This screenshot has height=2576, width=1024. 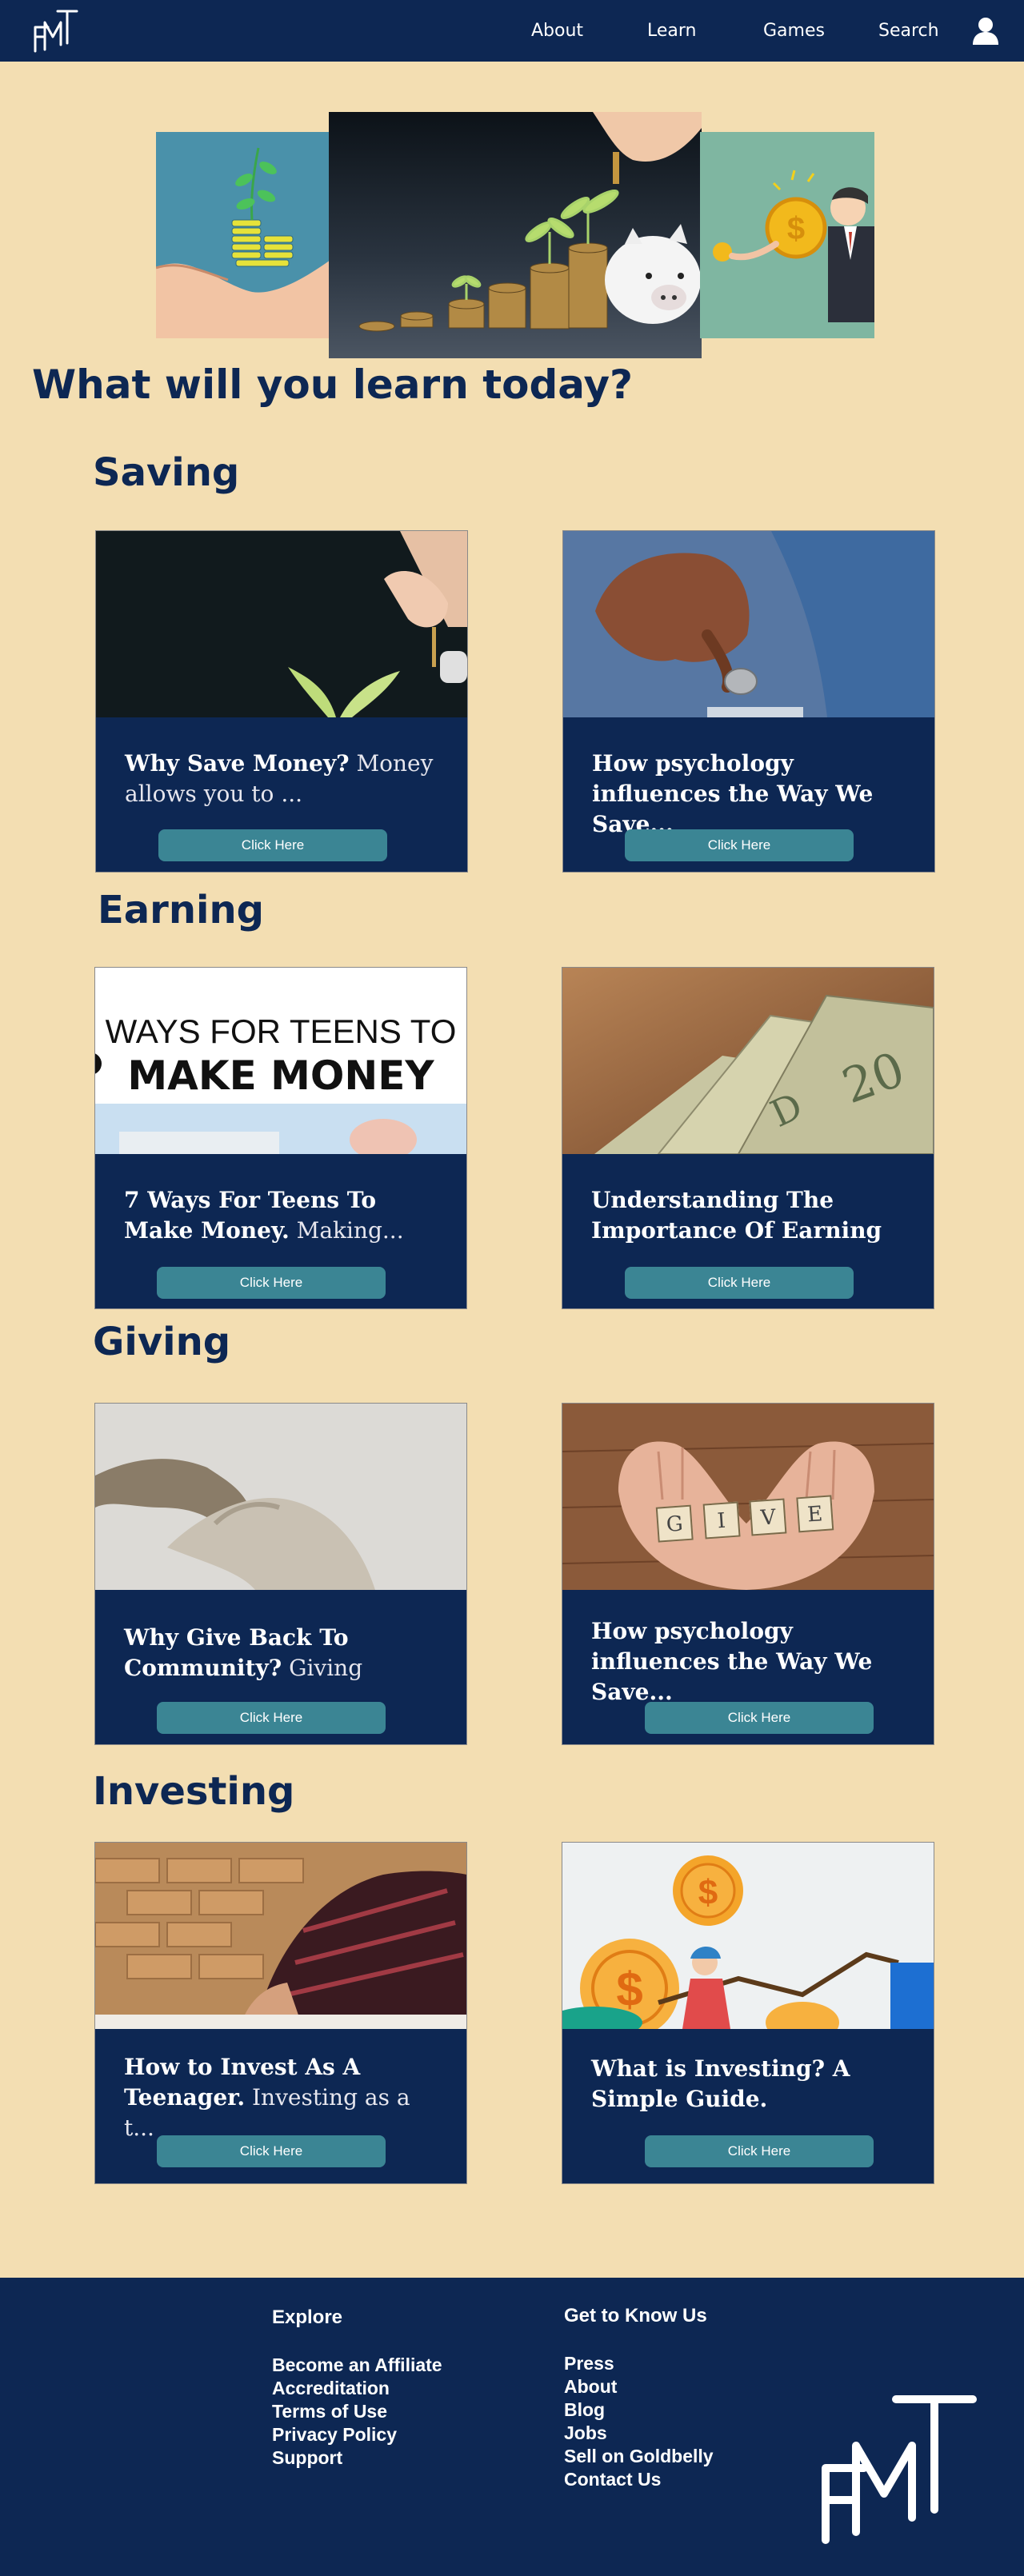 I want to click on footer-link: Privacy Policy, so click(x=357, y=2434).